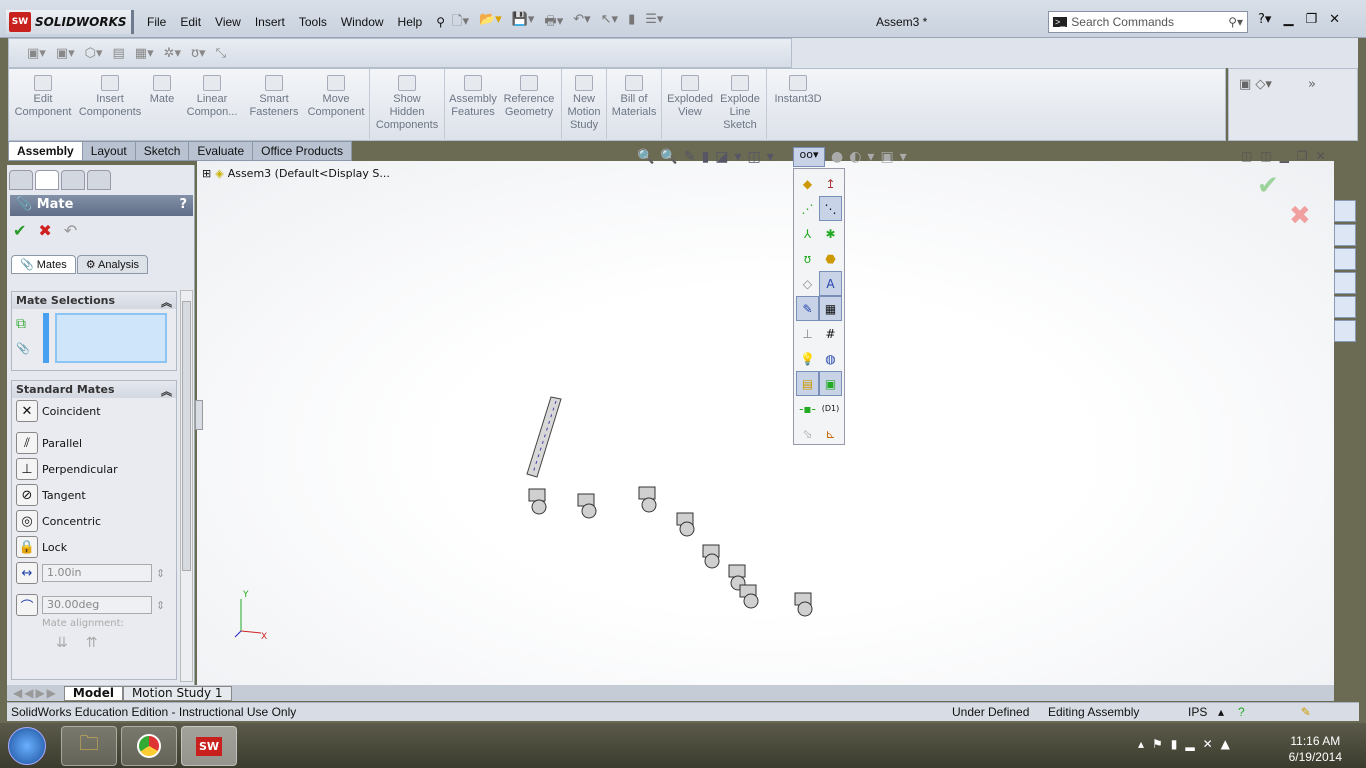 The width and height of the screenshot is (1366, 768). Describe the element at coordinates (112, 264) in the screenshot. I see `tab-analysis: ⚙ Analysis` at that location.